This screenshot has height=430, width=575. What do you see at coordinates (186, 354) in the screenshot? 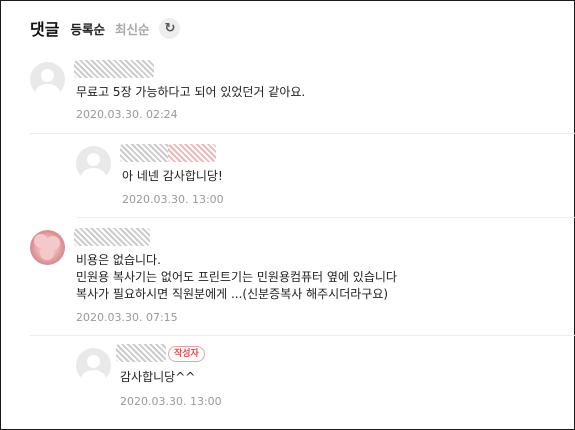
I see `author-badge: 작성자` at bounding box center [186, 354].